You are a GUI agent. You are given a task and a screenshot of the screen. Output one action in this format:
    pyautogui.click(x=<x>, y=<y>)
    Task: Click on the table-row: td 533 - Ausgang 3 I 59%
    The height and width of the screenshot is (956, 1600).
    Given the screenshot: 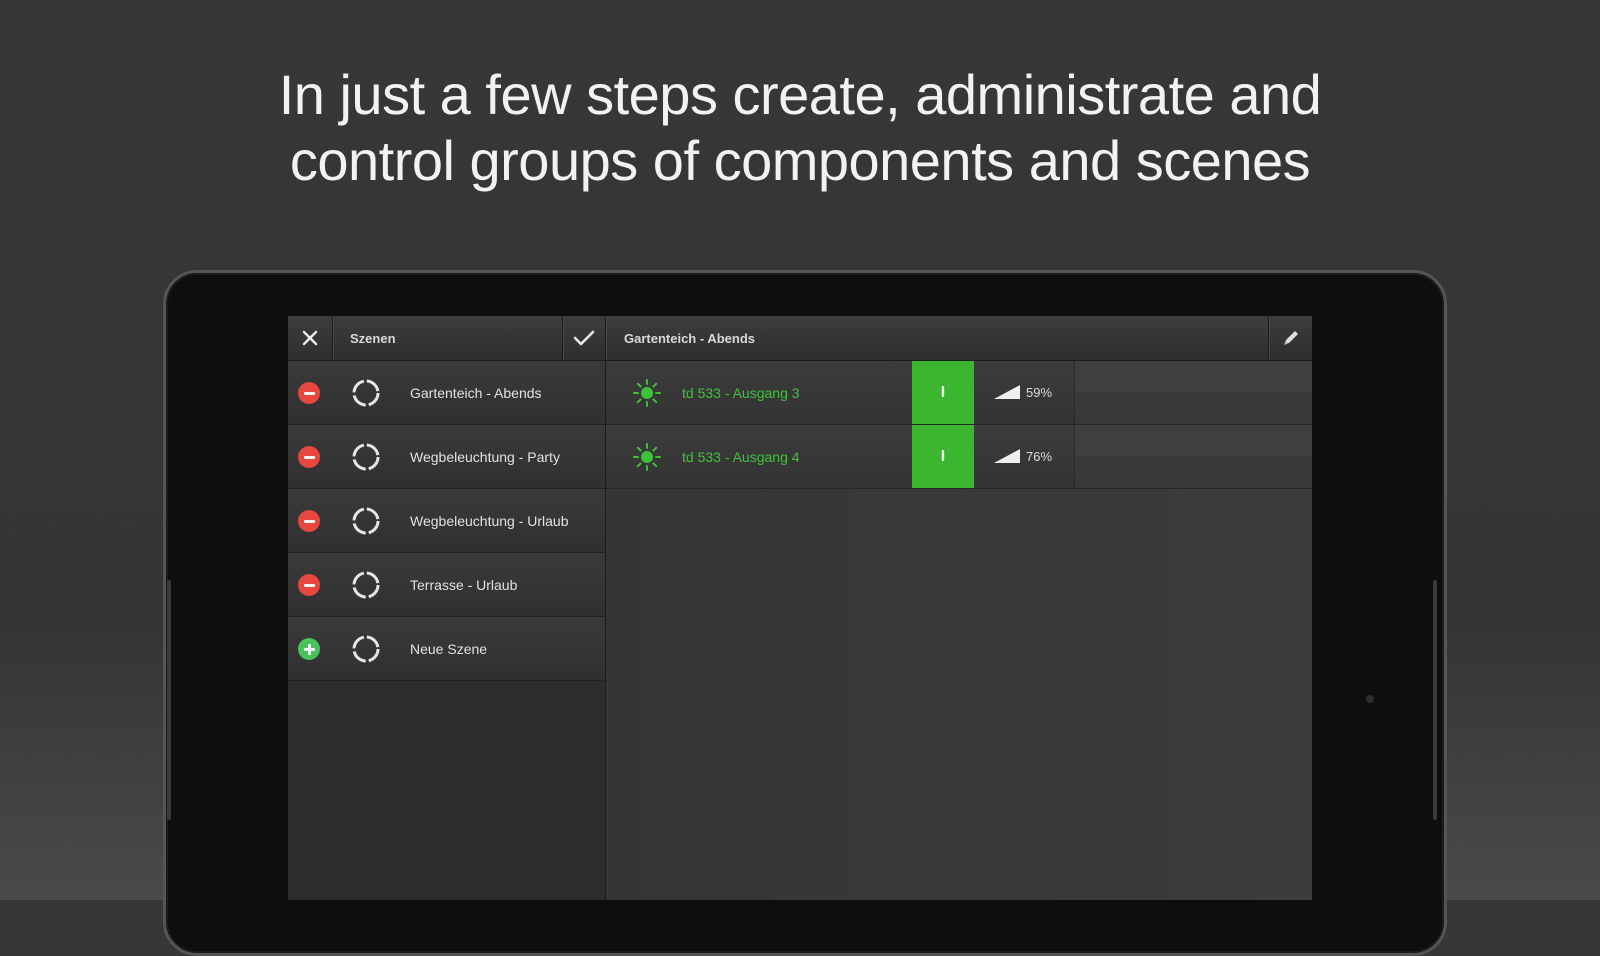 What is the action you would take?
    pyautogui.click(x=959, y=393)
    